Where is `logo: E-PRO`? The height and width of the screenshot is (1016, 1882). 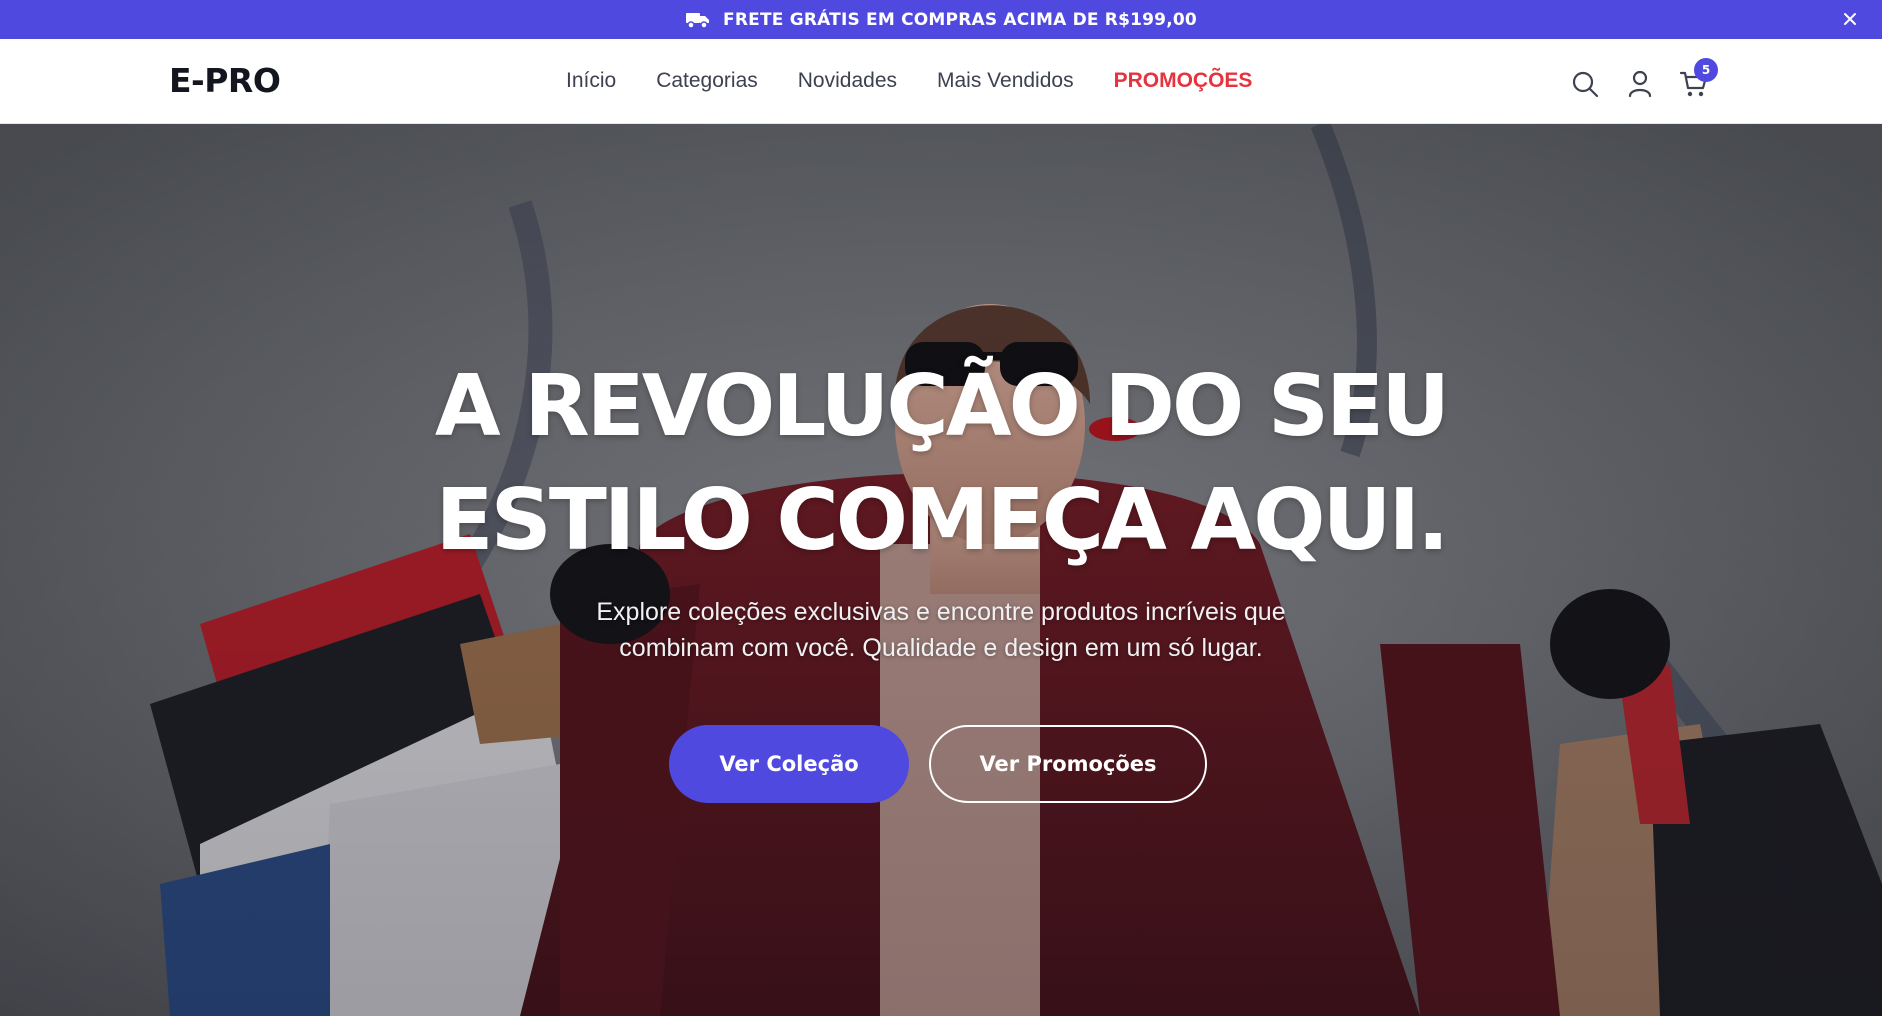
logo: E-PRO is located at coordinates (225, 80).